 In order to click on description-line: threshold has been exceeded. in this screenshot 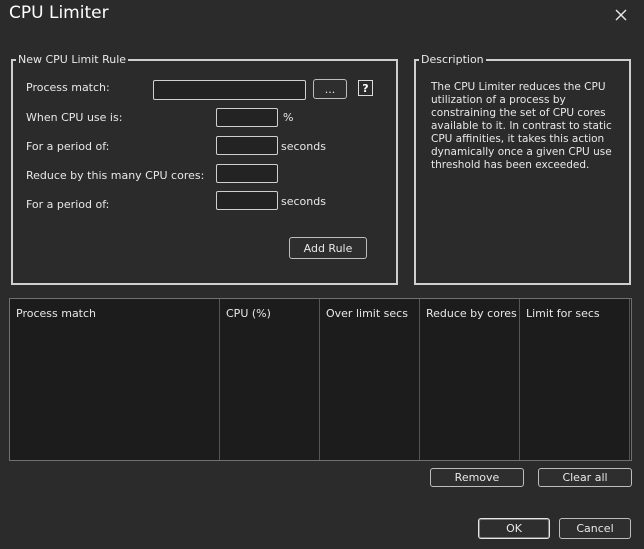, I will do `click(510, 165)`.